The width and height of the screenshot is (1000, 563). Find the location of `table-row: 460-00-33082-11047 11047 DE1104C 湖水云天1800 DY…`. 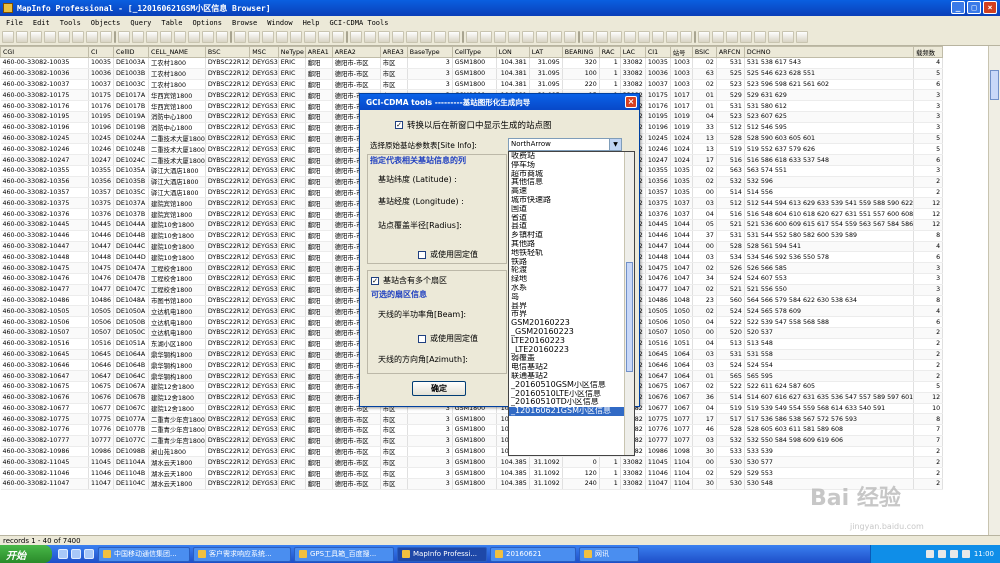

table-row: 460-00-33082-11047 11047 DE1104C 湖水云天1800 DY… is located at coordinates (472, 484).